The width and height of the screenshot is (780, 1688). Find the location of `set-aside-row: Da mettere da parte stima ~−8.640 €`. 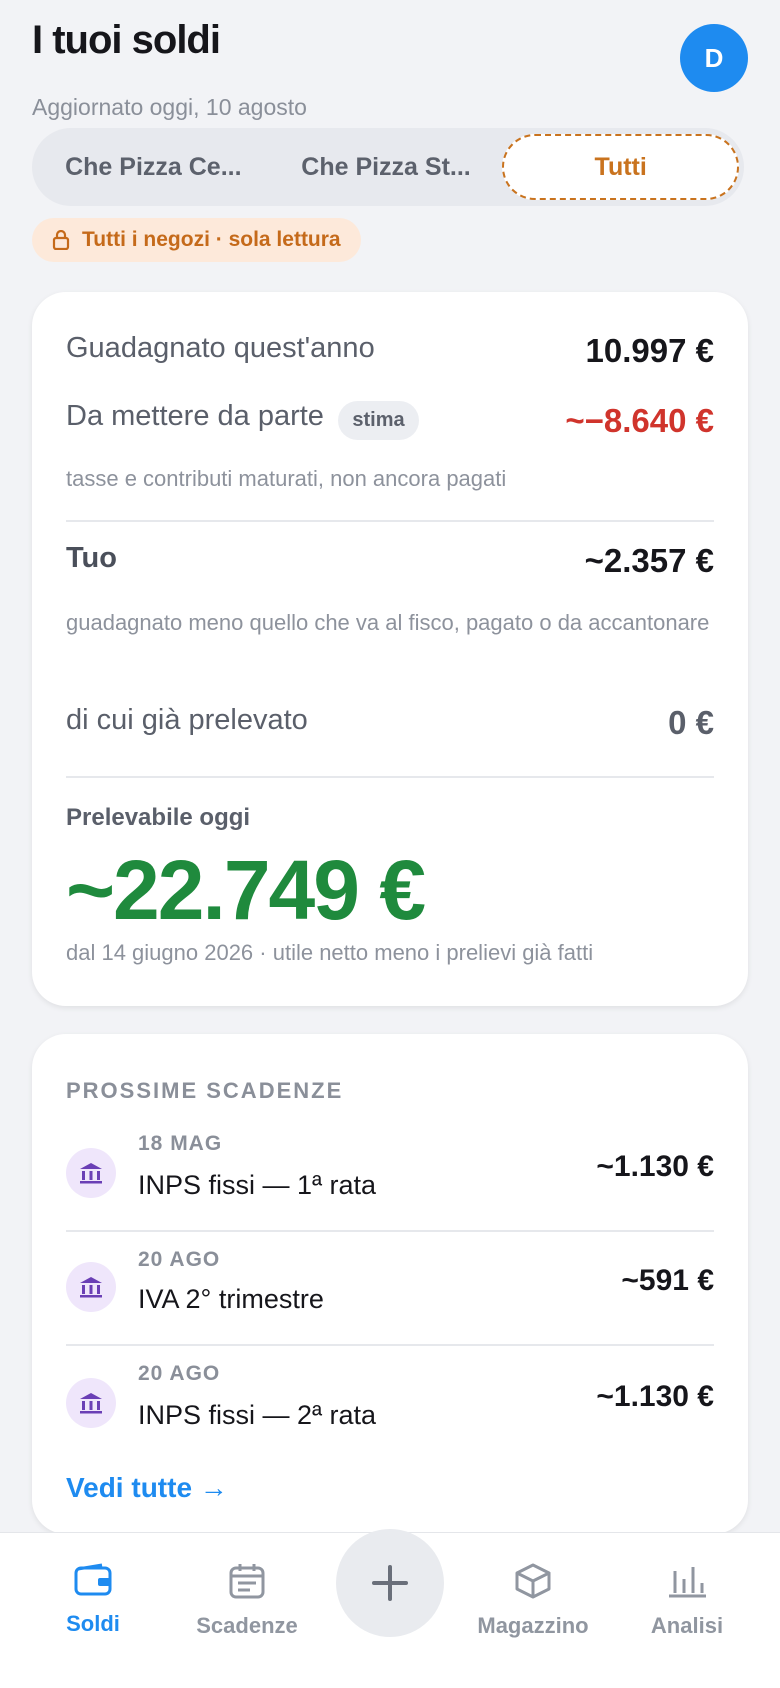

set-aside-row: Da mettere da parte stima ~−8.640 € is located at coordinates (390, 423).